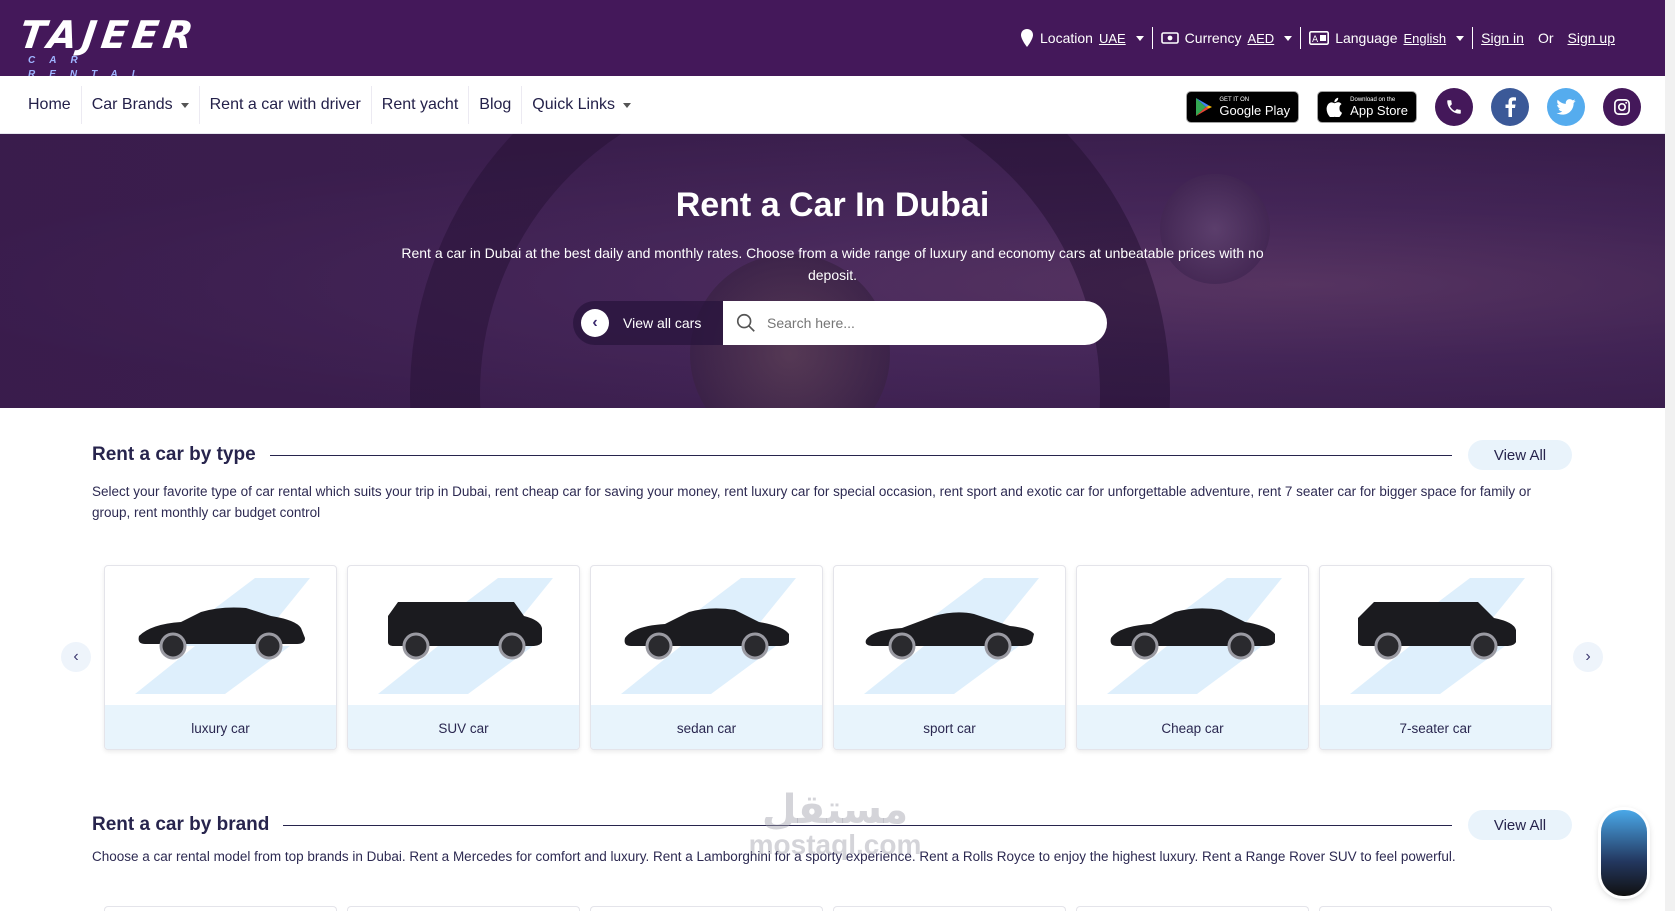 The width and height of the screenshot is (1675, 911). I want to click on google-play-big: Google Play, so click(1255, 110).